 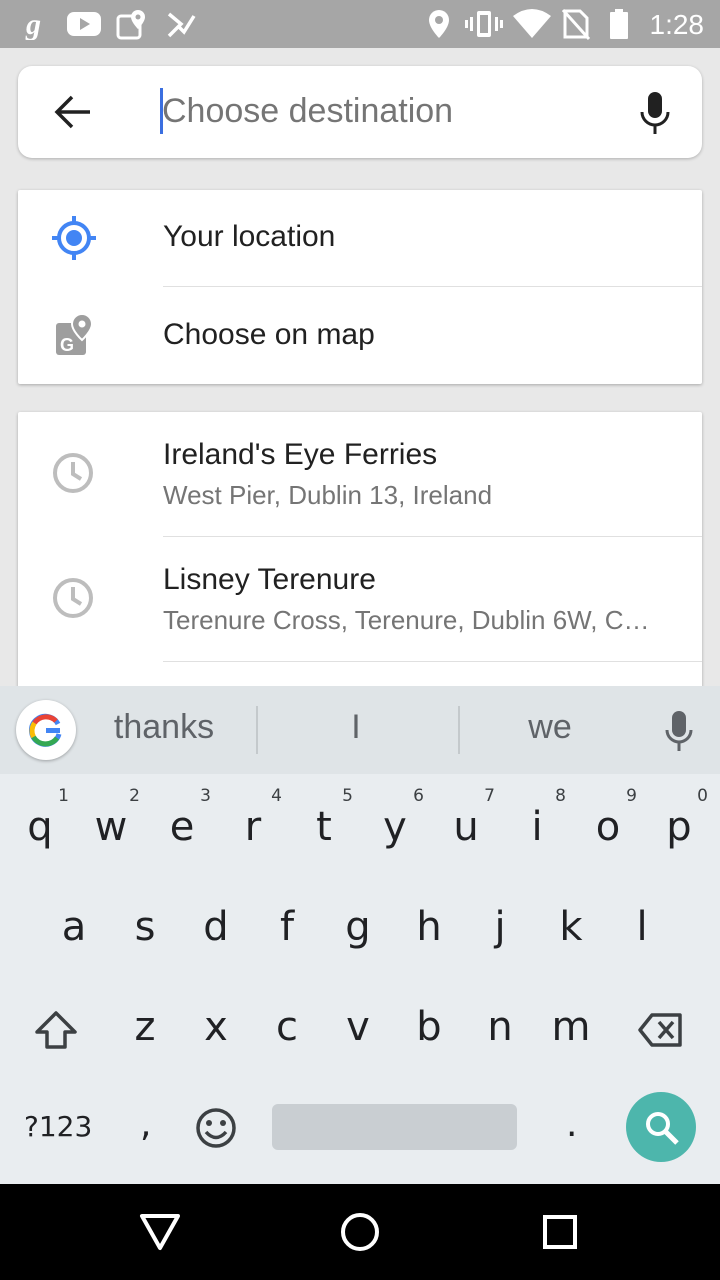 I want to click on key-k: k, so click(x=571, y=925).